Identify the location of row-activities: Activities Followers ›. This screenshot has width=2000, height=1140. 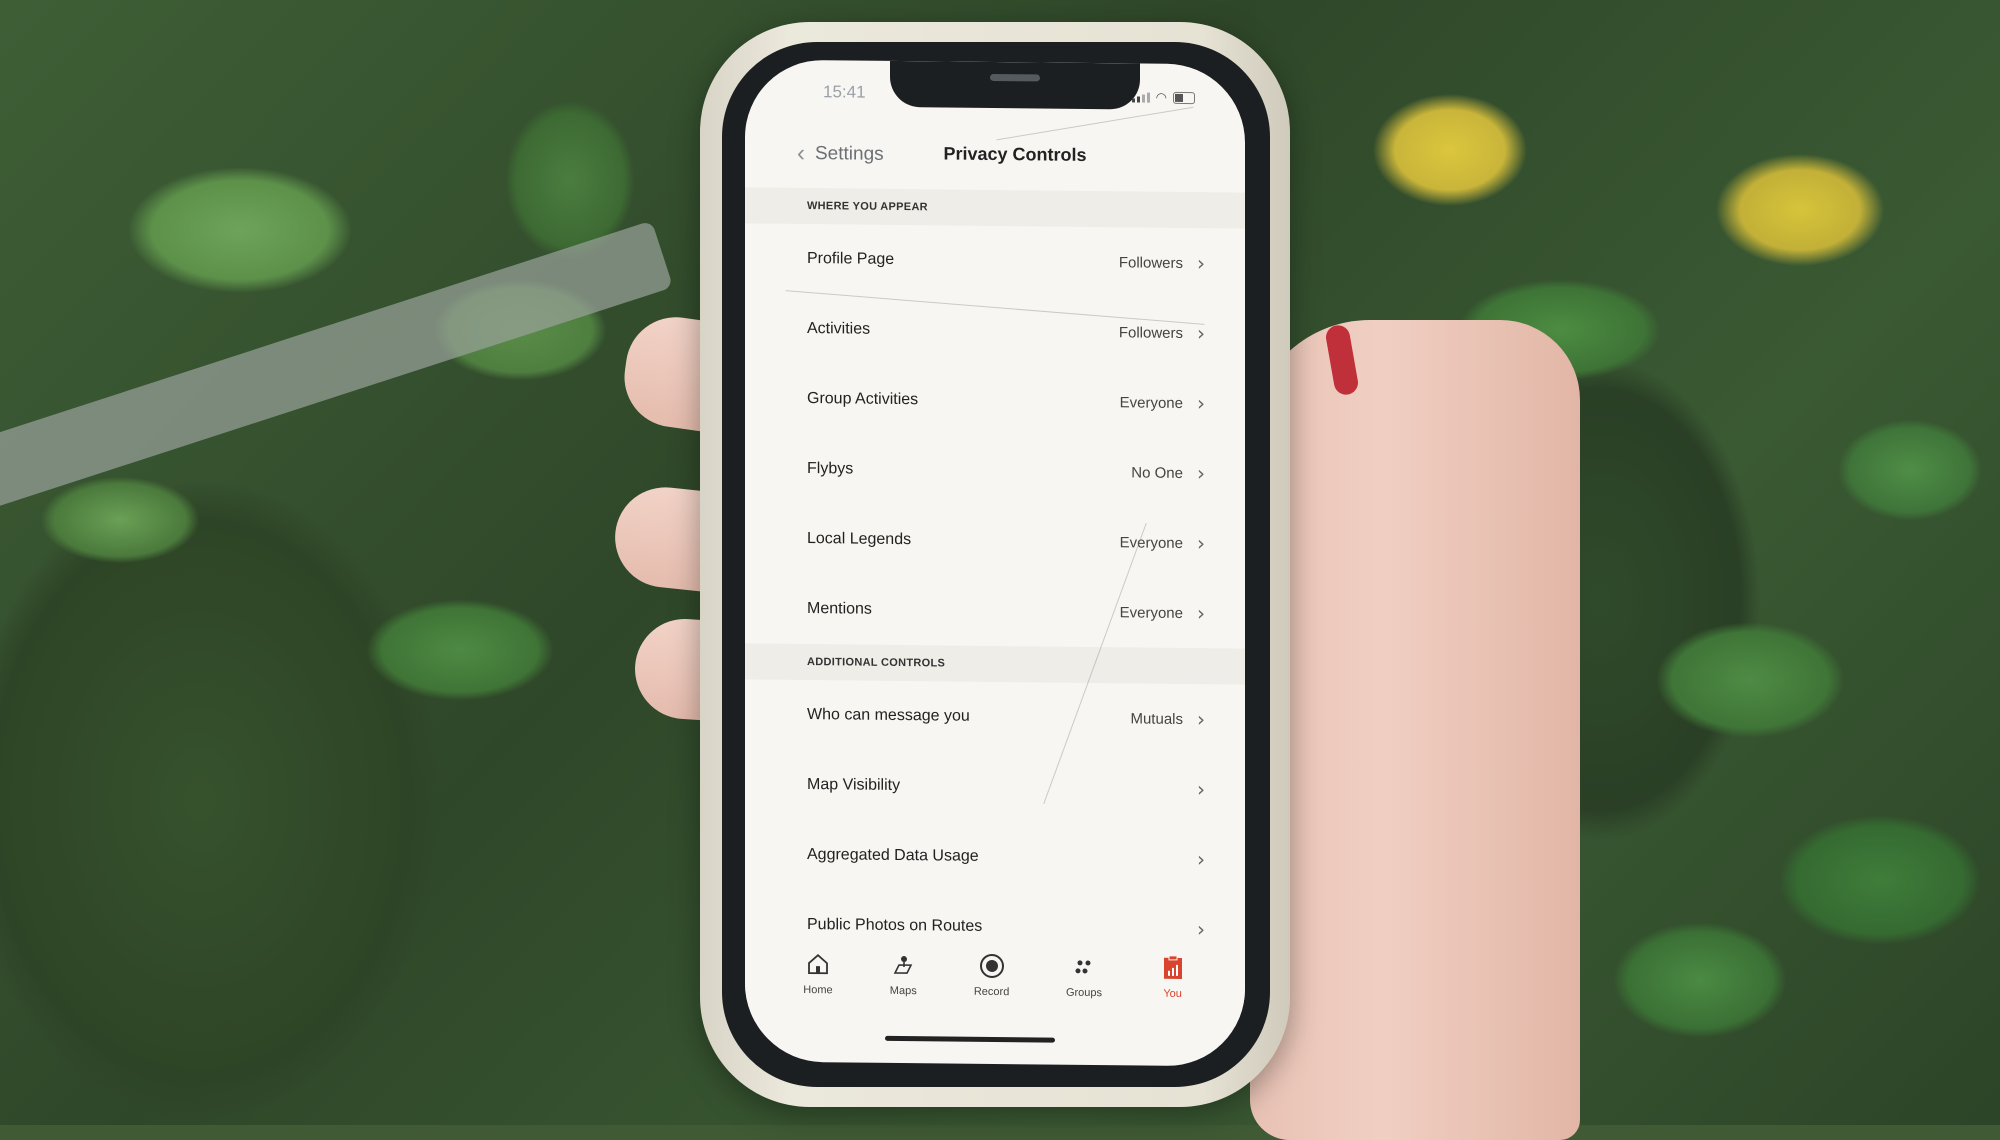
(995, 330).